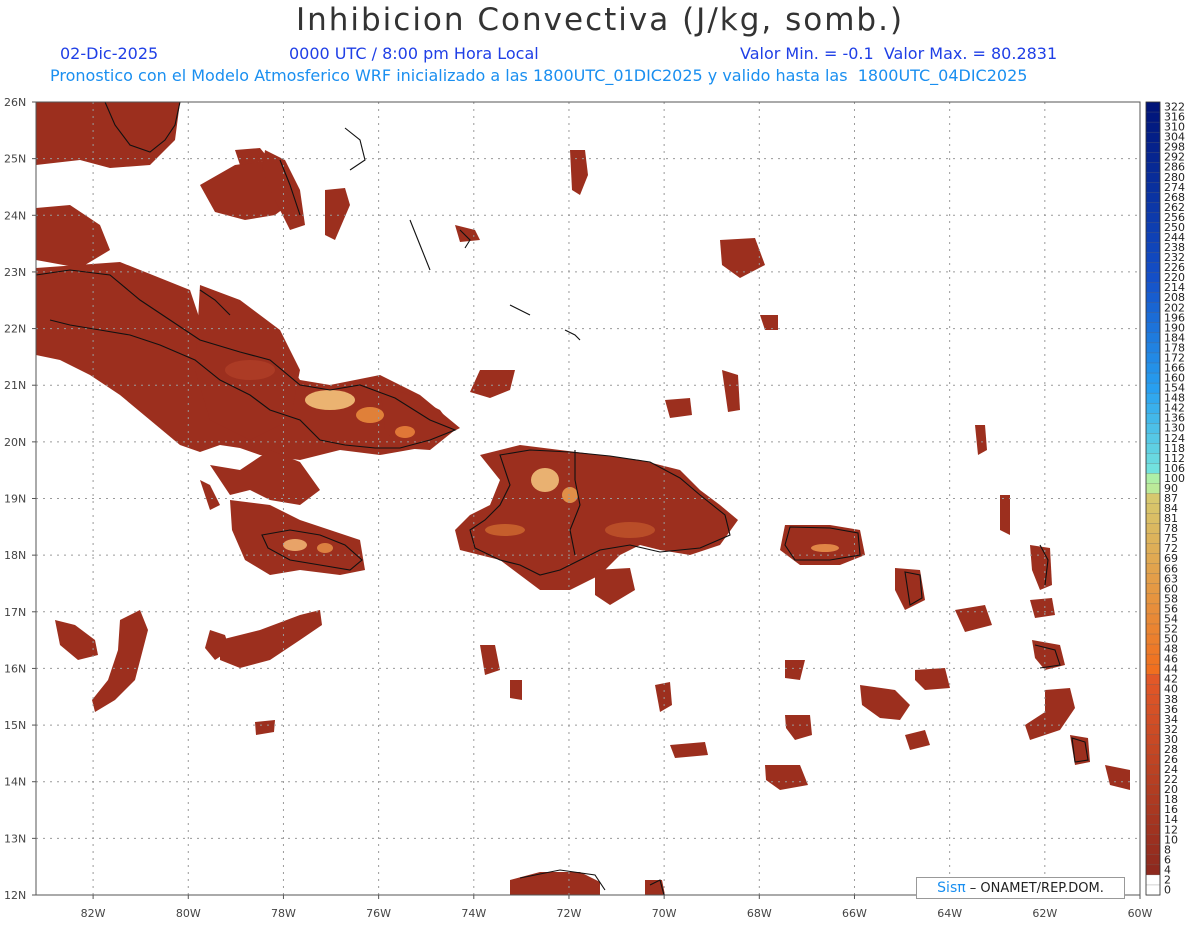 This screenshot has width=1200, height=927. I want to click on longitude-label: 74W, so click(473, 913).